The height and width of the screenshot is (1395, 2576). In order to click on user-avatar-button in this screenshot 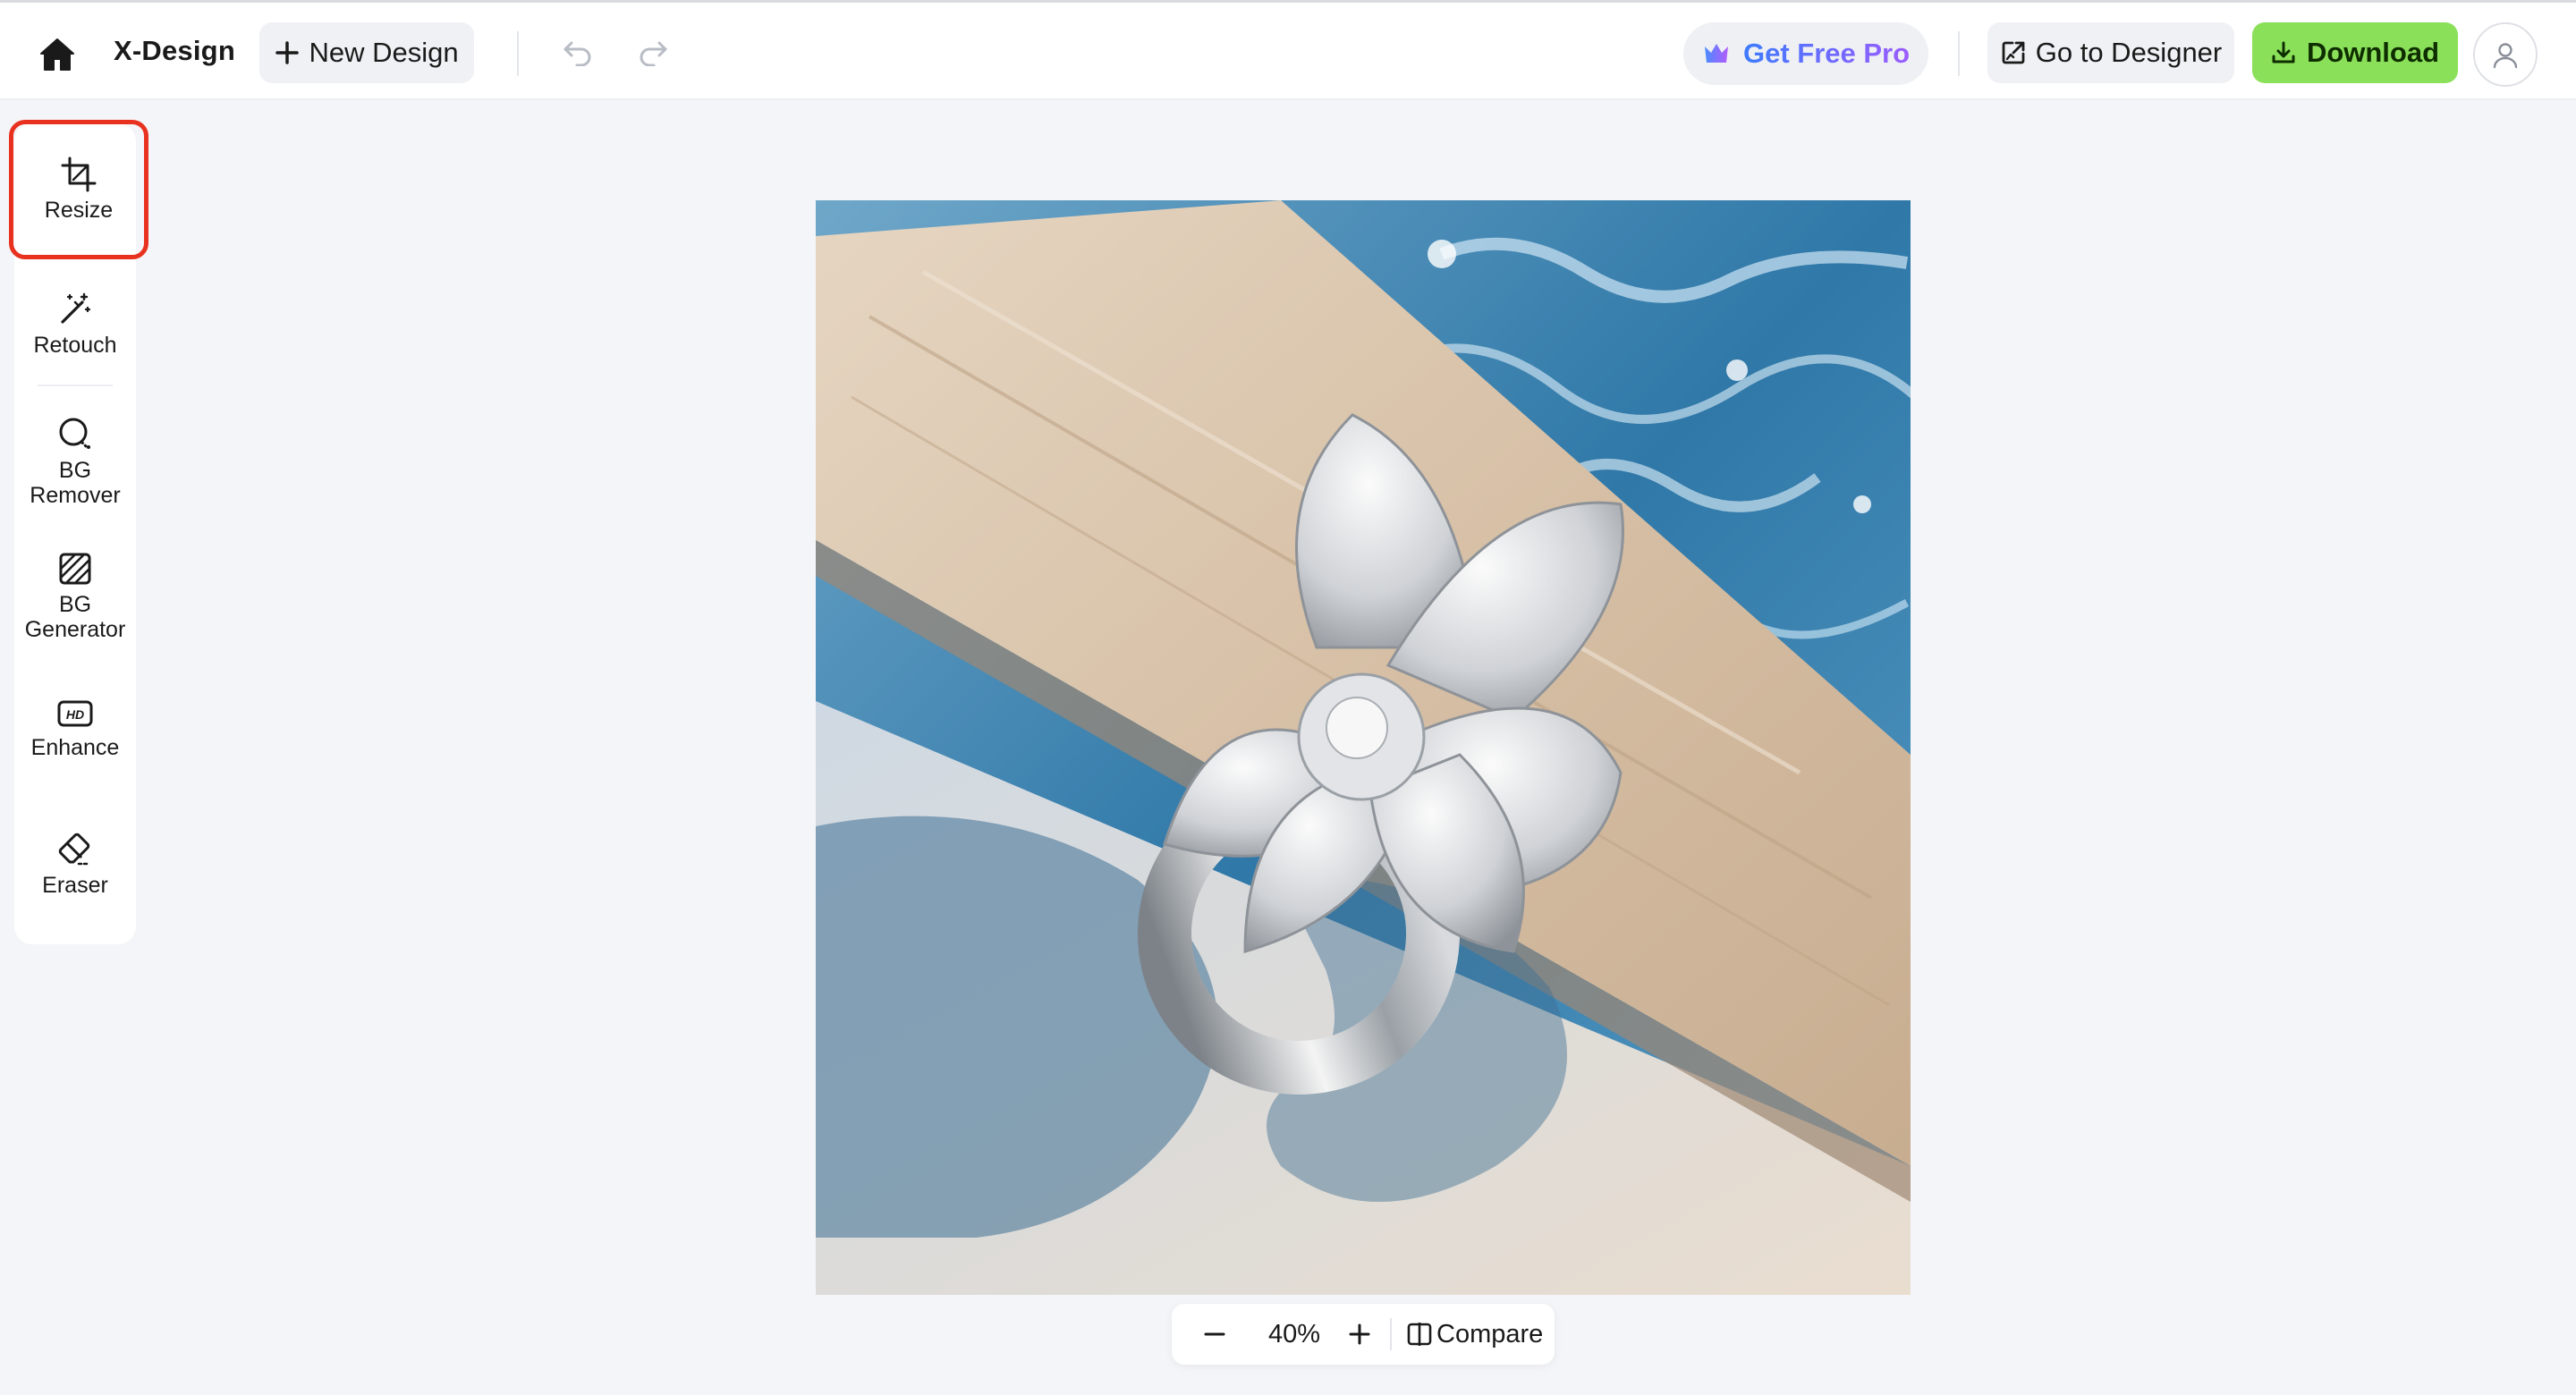, I will do `click(2505, 54)`.